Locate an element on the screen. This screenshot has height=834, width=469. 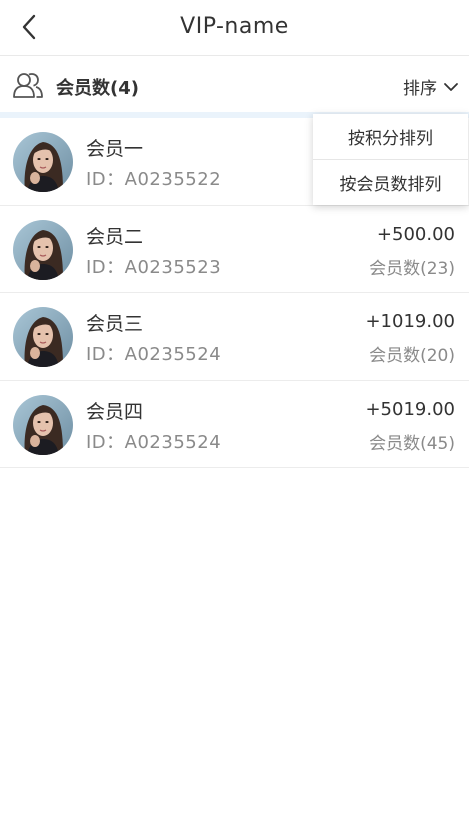
member-id: ID：A0235522 is located at coordinates (154, 179).